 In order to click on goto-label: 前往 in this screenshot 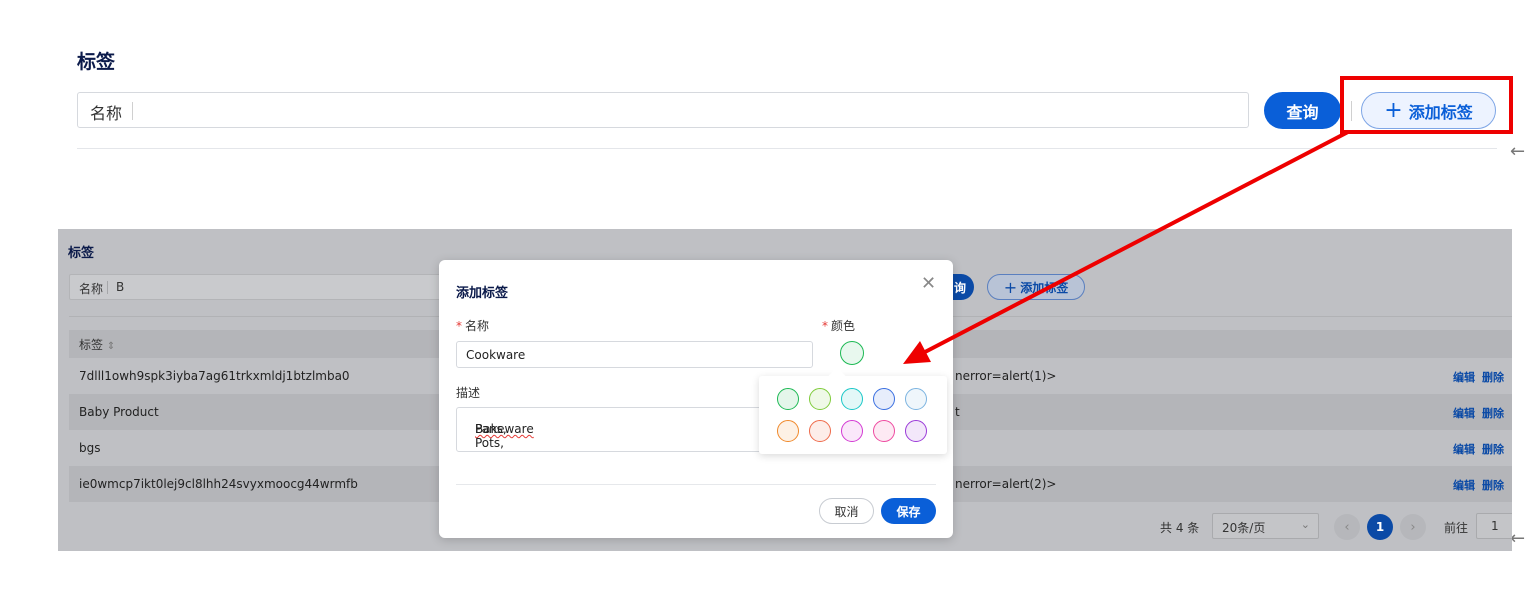, I will do `click(1456, 528)`.